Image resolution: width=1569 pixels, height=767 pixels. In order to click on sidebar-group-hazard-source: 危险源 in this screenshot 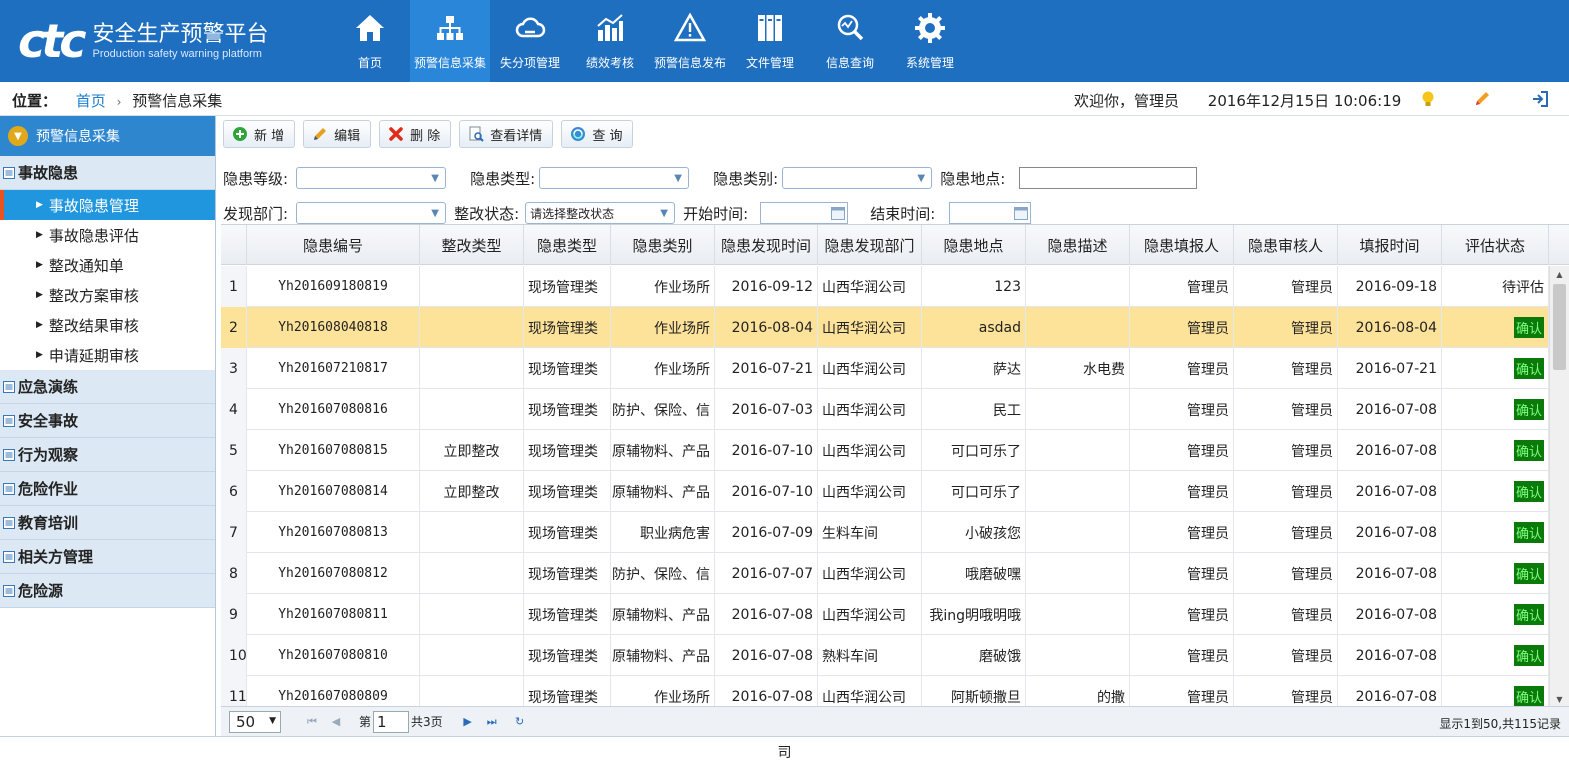, I will do `click(107, 591)`.